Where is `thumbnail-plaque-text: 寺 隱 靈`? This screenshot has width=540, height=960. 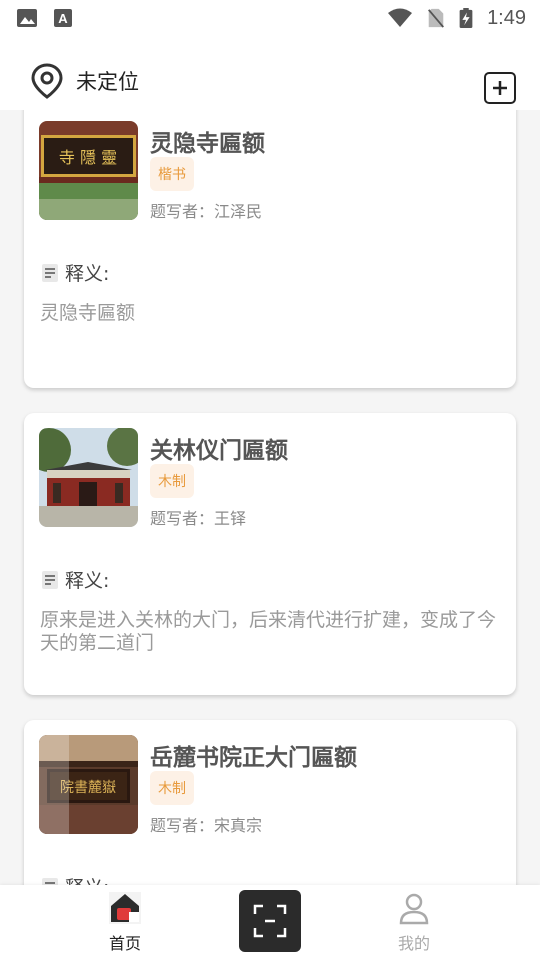 thumbnail-plaque-text: 寺 隱 靈 is located at coordinates (88, 157).